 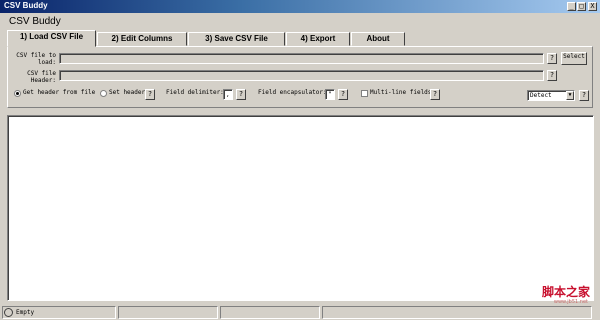 I want to click on multiline-help-button: ?, so click(x=435, y=94).